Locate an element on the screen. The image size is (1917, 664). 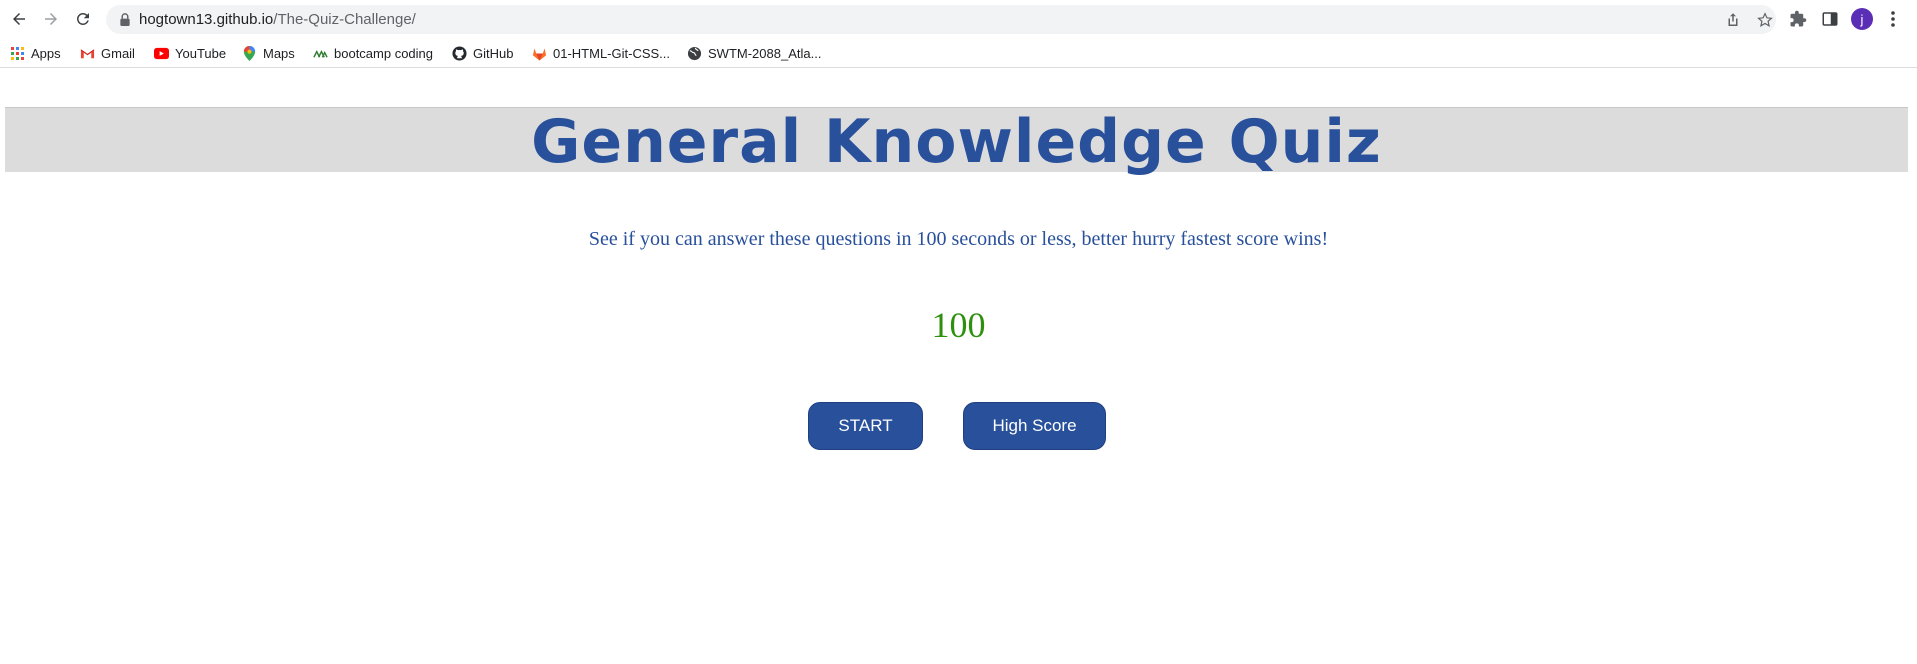
profile-avatar: j is located at coordinates (1862, 19).